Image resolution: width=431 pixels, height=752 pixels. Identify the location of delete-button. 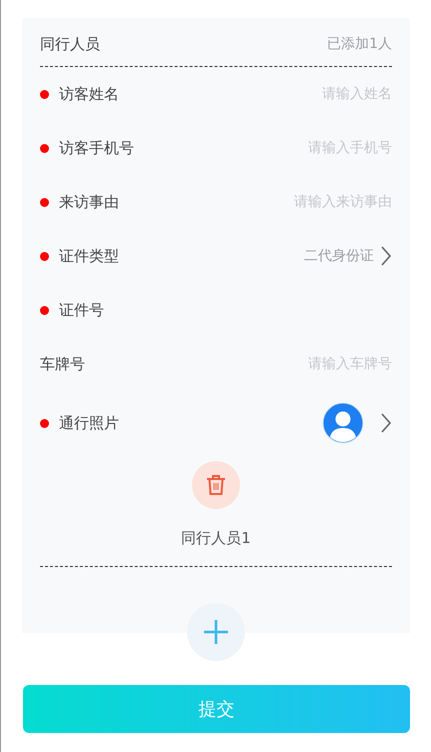
(216, 485).